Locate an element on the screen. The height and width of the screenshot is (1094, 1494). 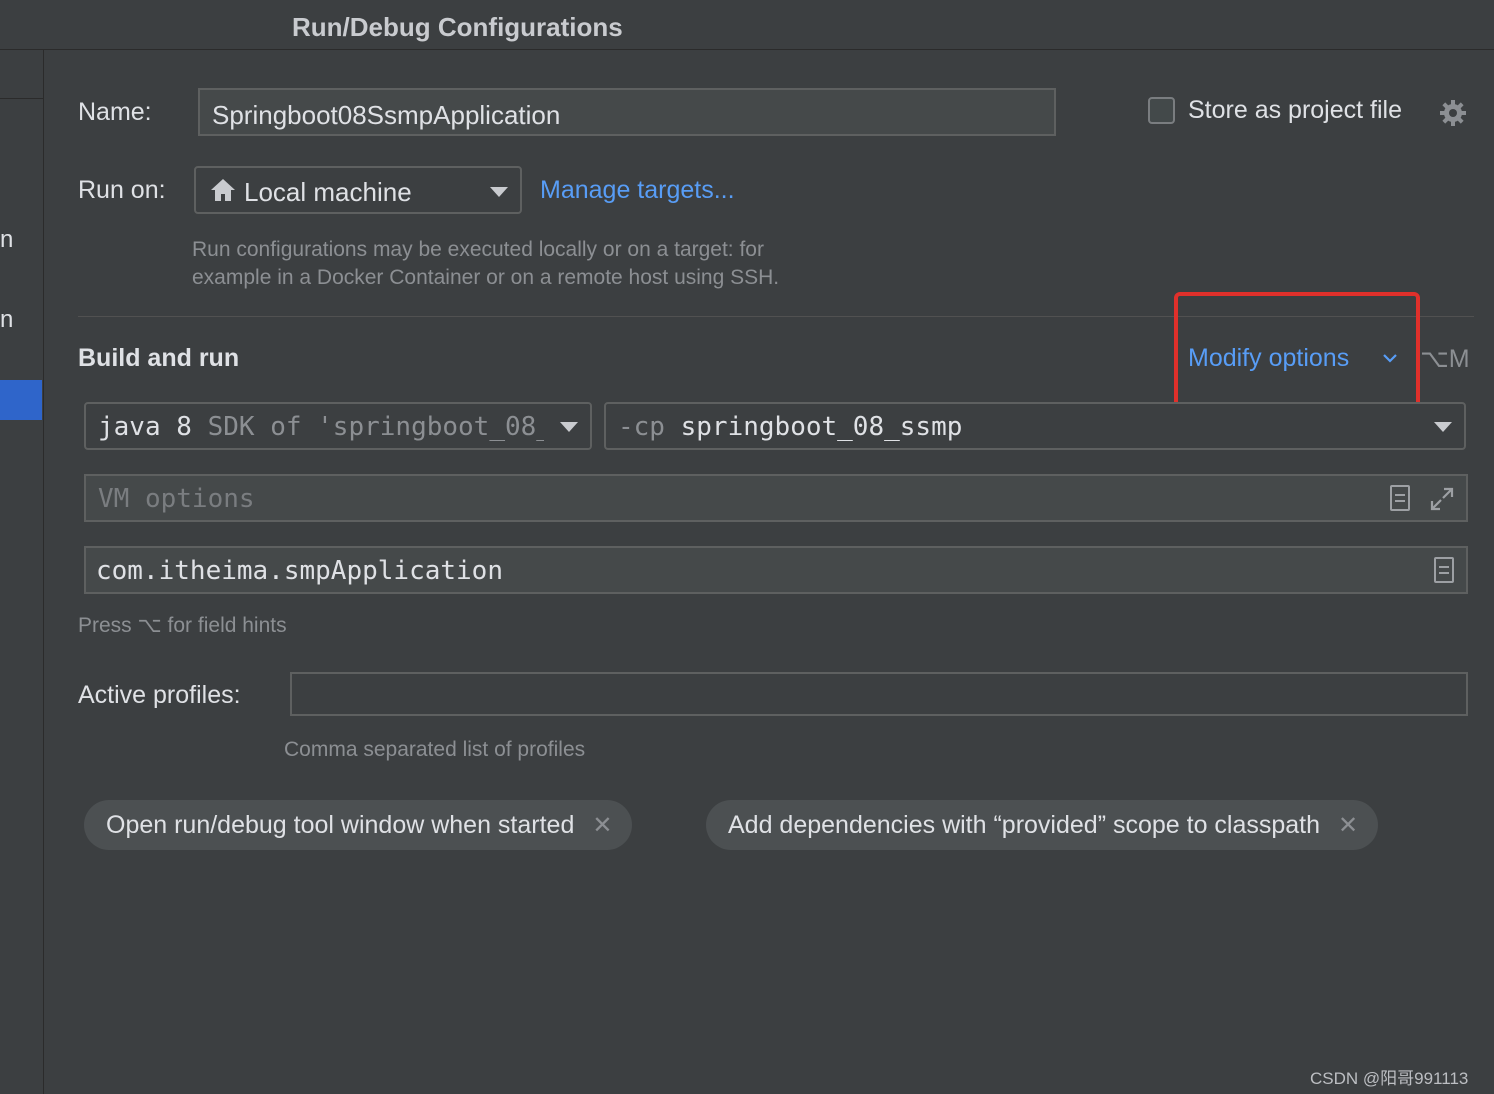
option-chip-label: Open run/debug tool window when started is located at coordinates (340, 824).